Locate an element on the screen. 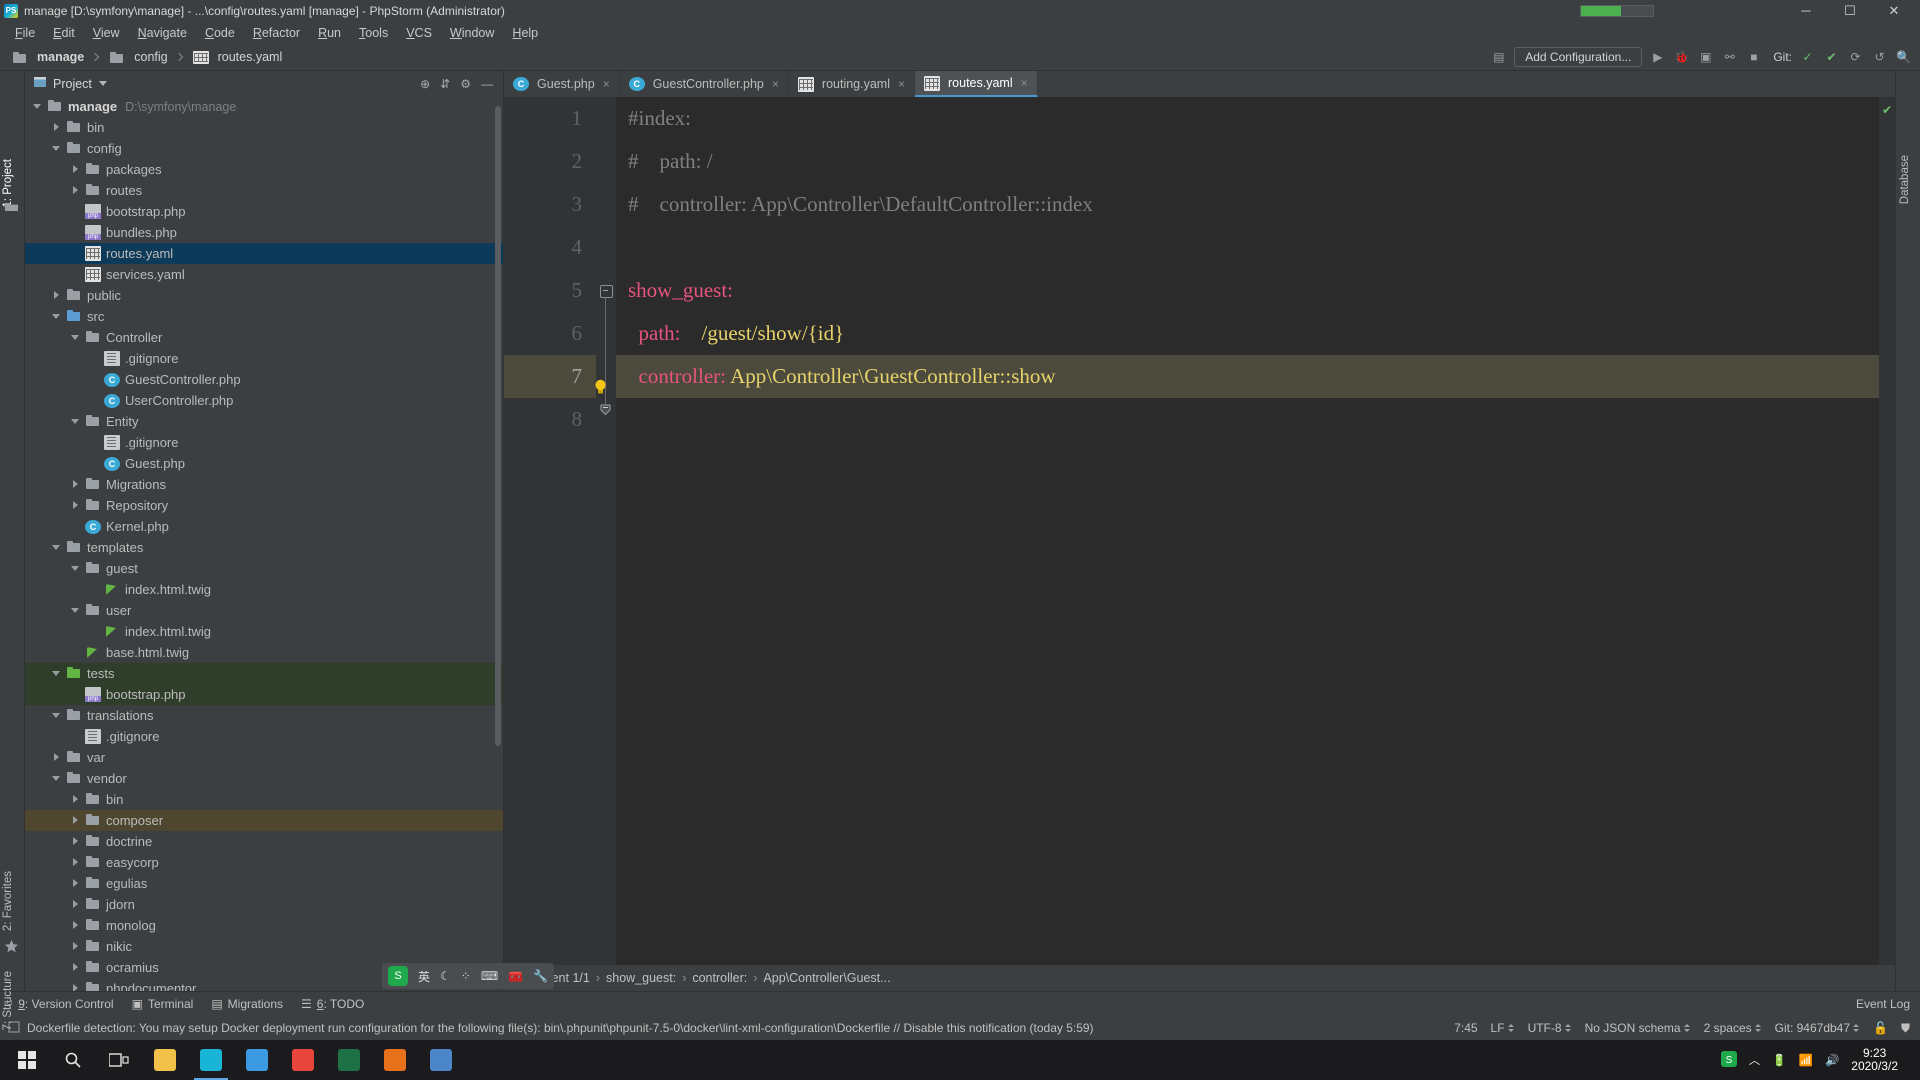 The height and width of the screenshot is (1080, 1920). tree-node-guest: guest is located at coordinates (264, 568).